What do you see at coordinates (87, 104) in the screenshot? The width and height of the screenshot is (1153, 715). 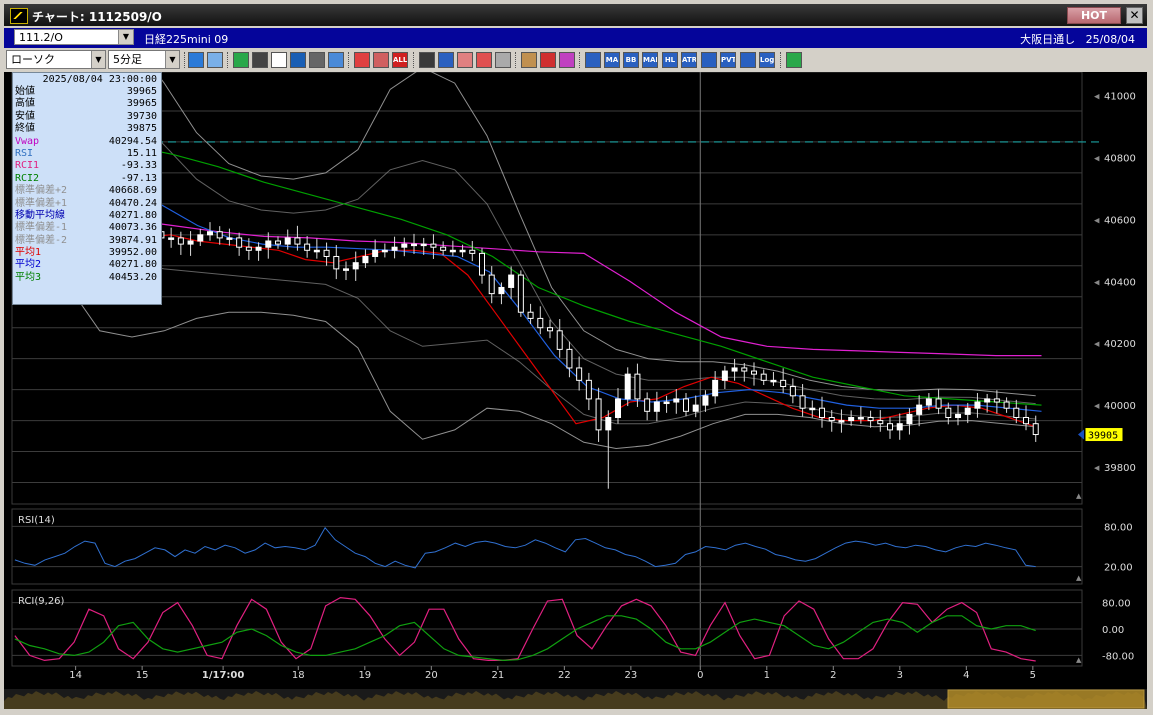 I see `data-row: 高値 39965` at bounding box center [87, 104].